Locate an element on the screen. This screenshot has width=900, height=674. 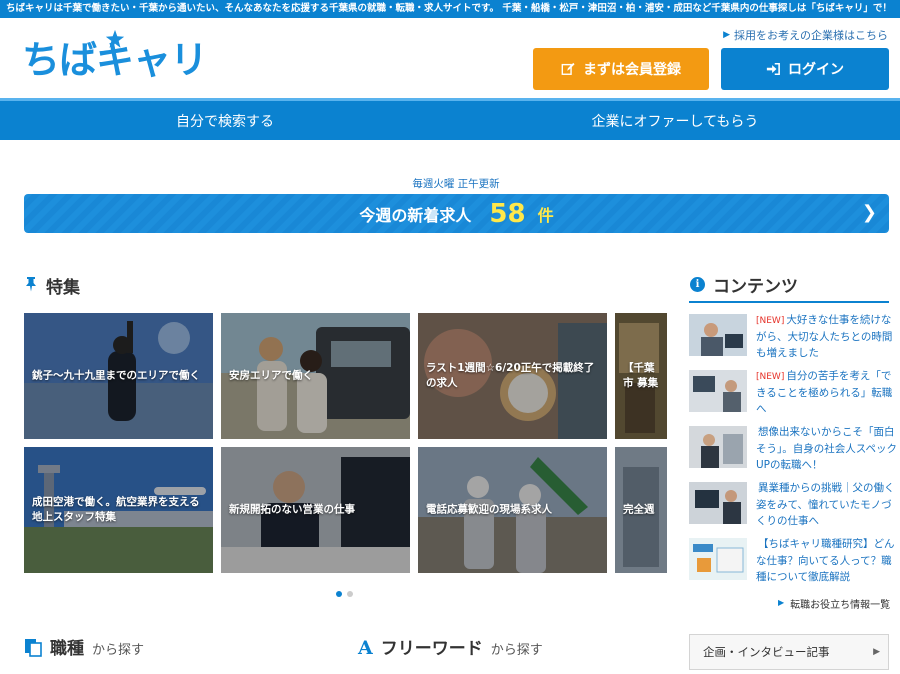
content-item: 異業種からの挑戦｜父の働く姿をみて、憧れていたモノづくりの仕事へ is located at coordinates (794, 508).